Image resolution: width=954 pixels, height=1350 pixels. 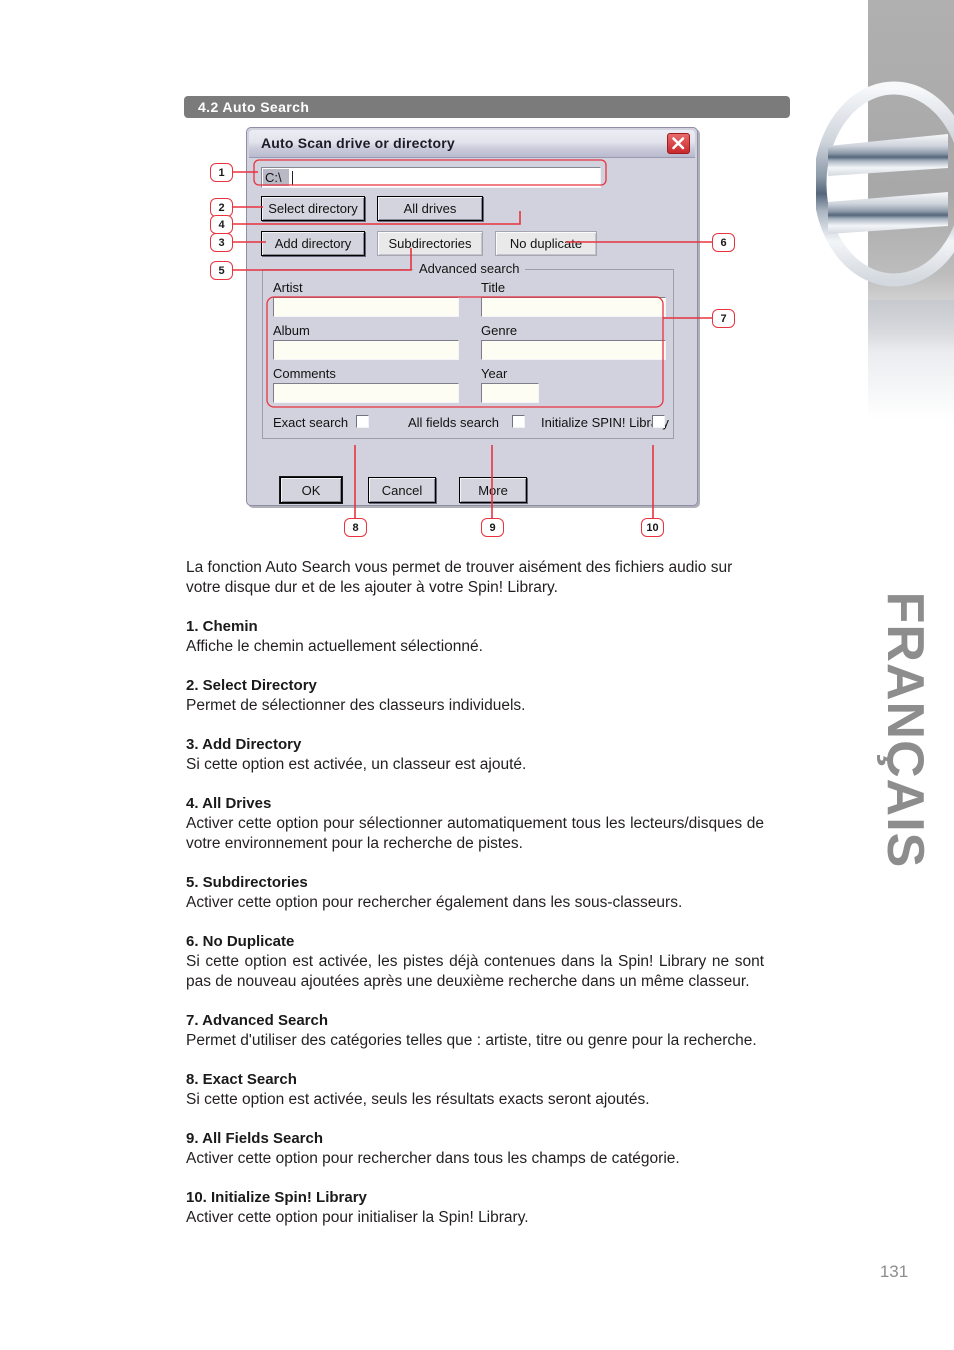 I want to click on all-drives-button: All drives, so click(x=430, y=208).